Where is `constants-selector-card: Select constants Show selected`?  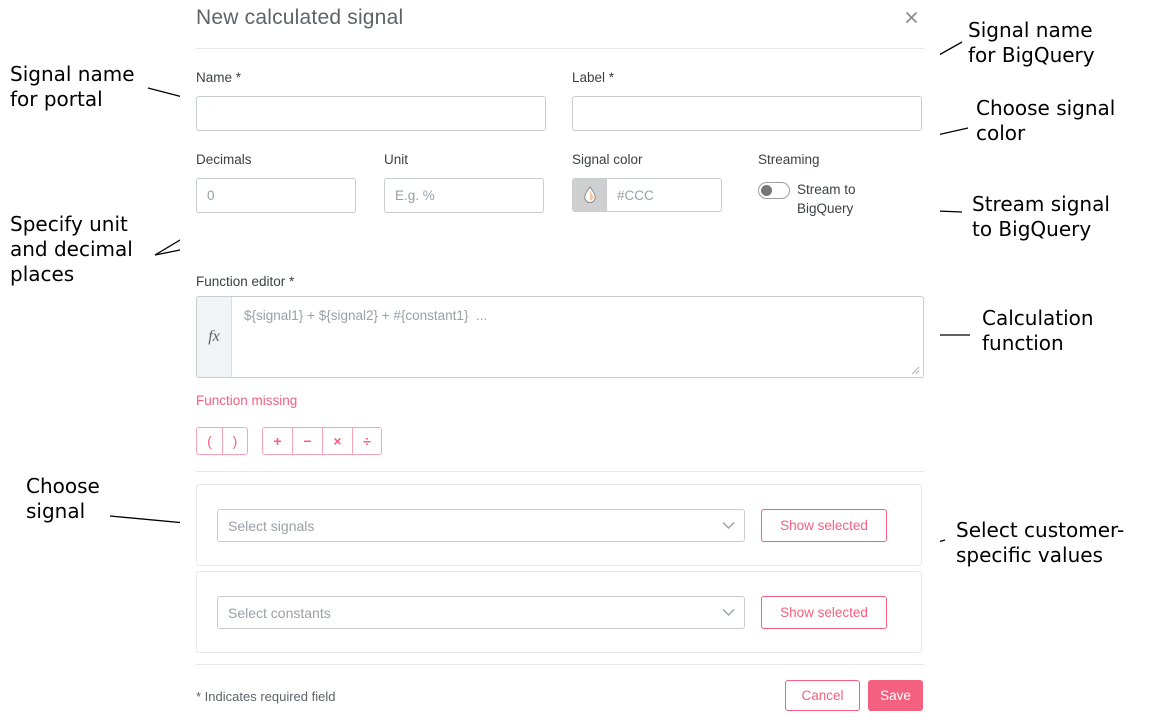
constants-selector-card: Select constants Show selected is located at coordinates (559, 612).